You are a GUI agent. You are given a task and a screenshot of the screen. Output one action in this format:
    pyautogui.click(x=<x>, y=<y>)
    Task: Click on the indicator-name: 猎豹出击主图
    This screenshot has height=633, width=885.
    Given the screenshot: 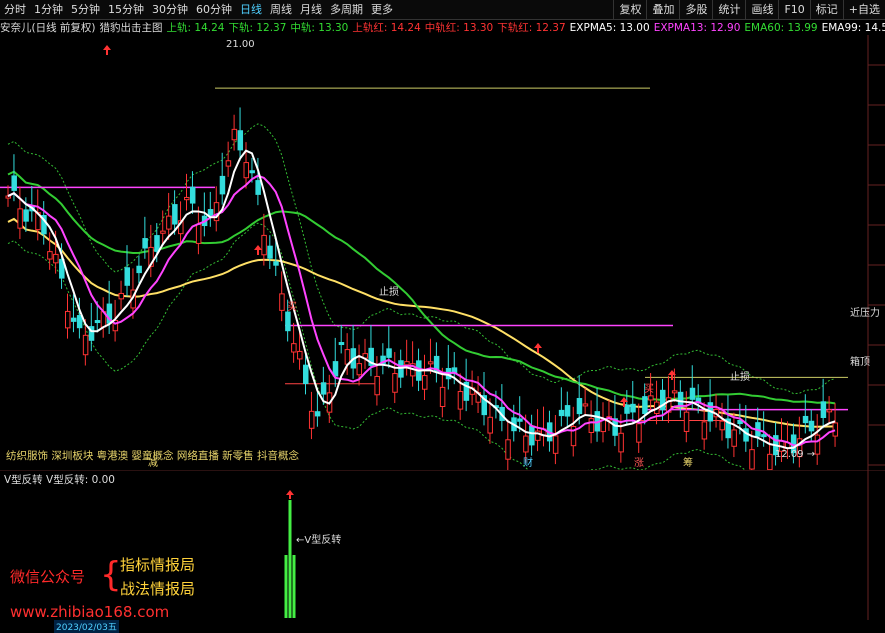 What is the action you would take?
    pyautogui.click(x=131, y=27)
    